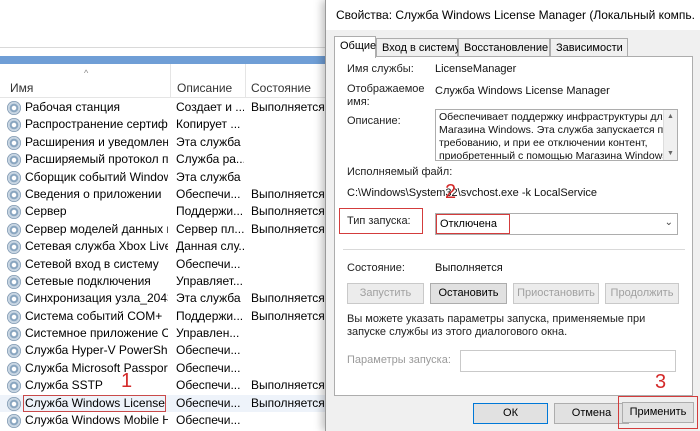 This screenshot has height=431, width=700. What do you see at coordinates (642, 293) in the screenshot?
I see `resume-button: Продолжить` at bounding box center [642, 293].